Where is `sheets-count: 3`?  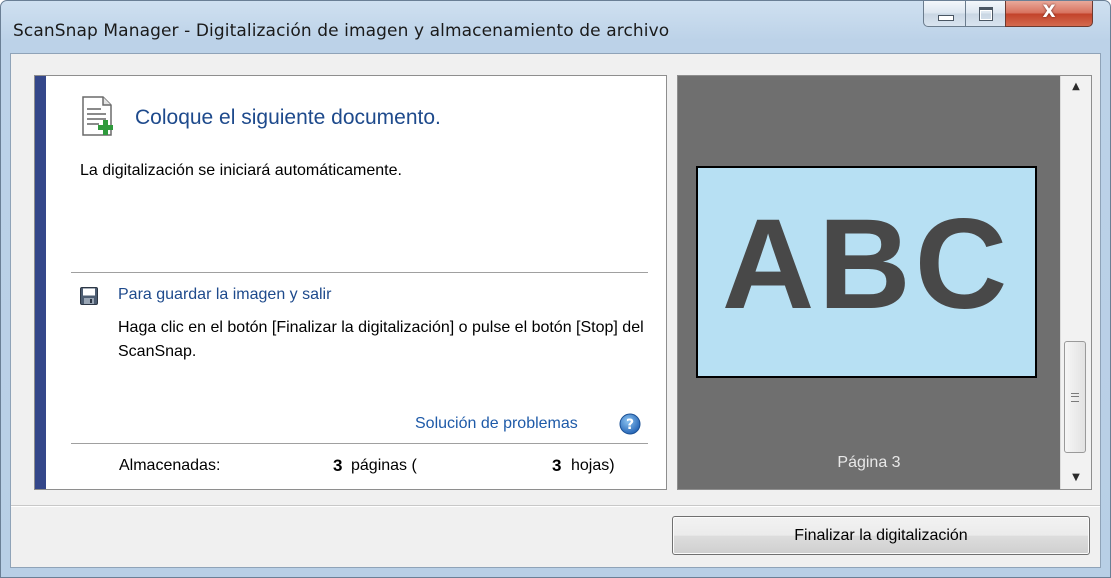 sheets-count: 3 is located at coordinates (557, 465).